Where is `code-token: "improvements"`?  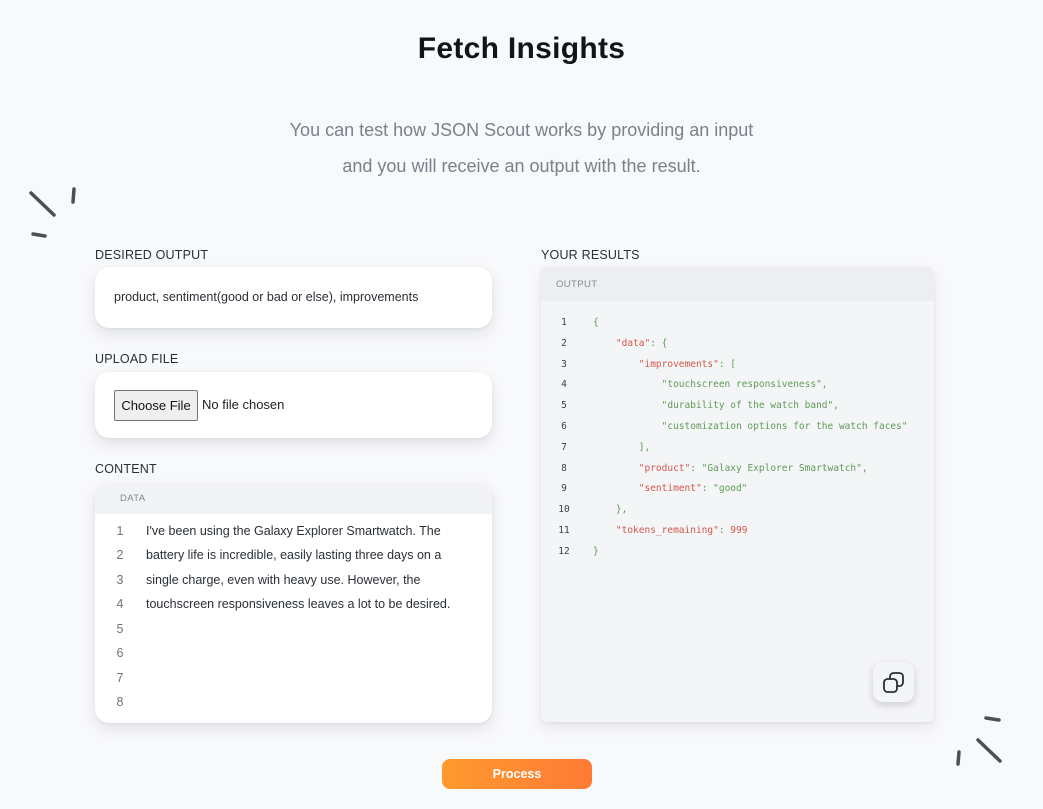 code-token: "improvements" is located at coordinates (678, 364).